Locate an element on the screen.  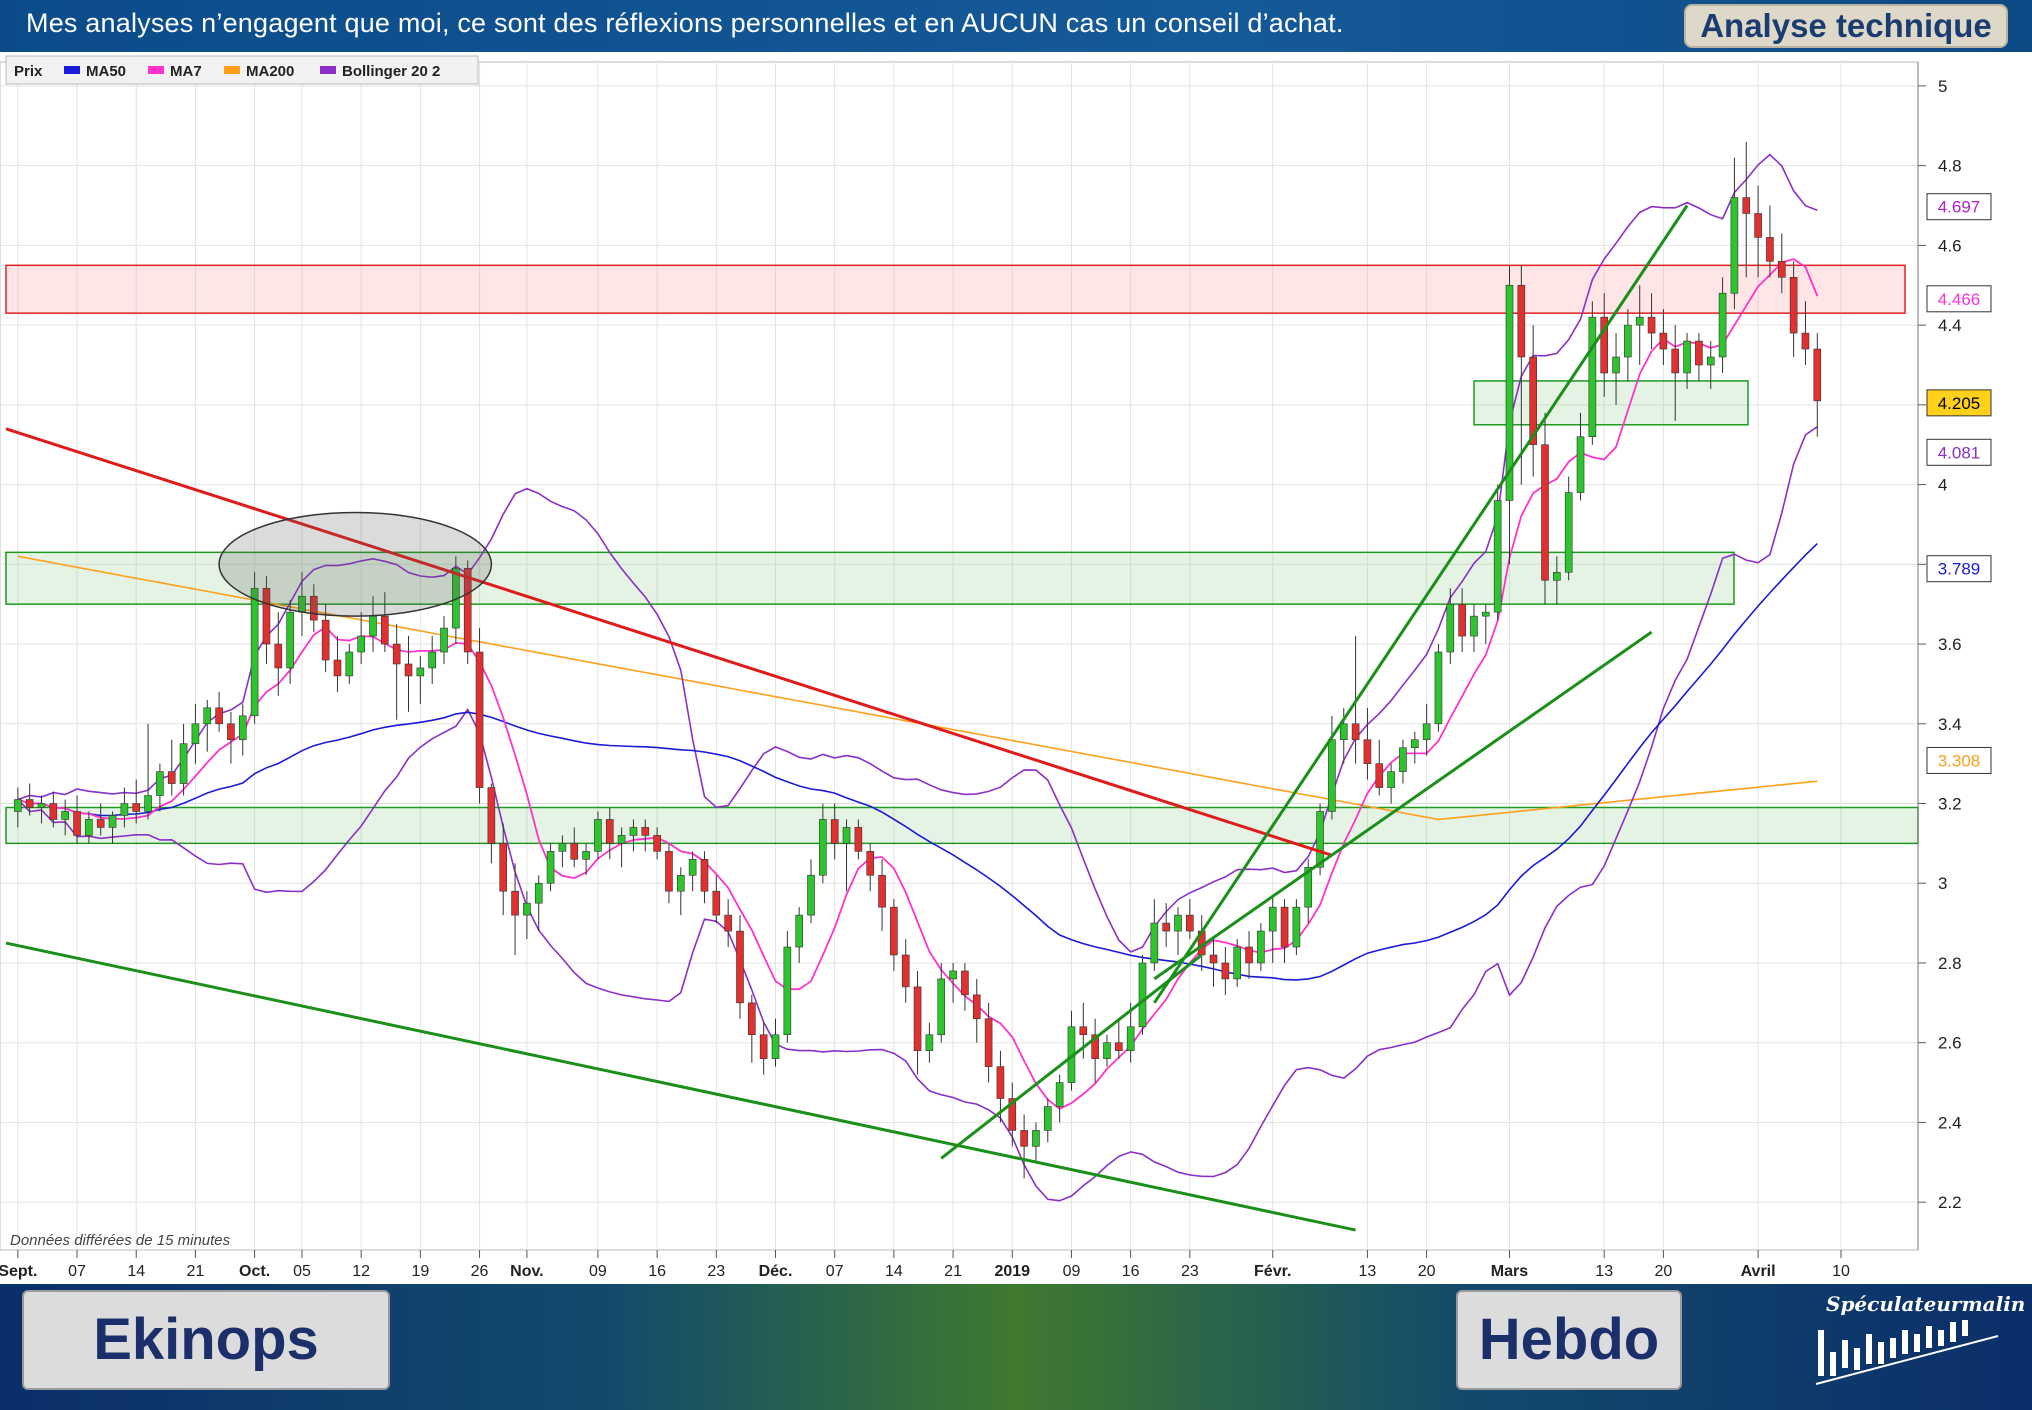
y-tick-label: 3.2 is located at coordinates (1950, 804).